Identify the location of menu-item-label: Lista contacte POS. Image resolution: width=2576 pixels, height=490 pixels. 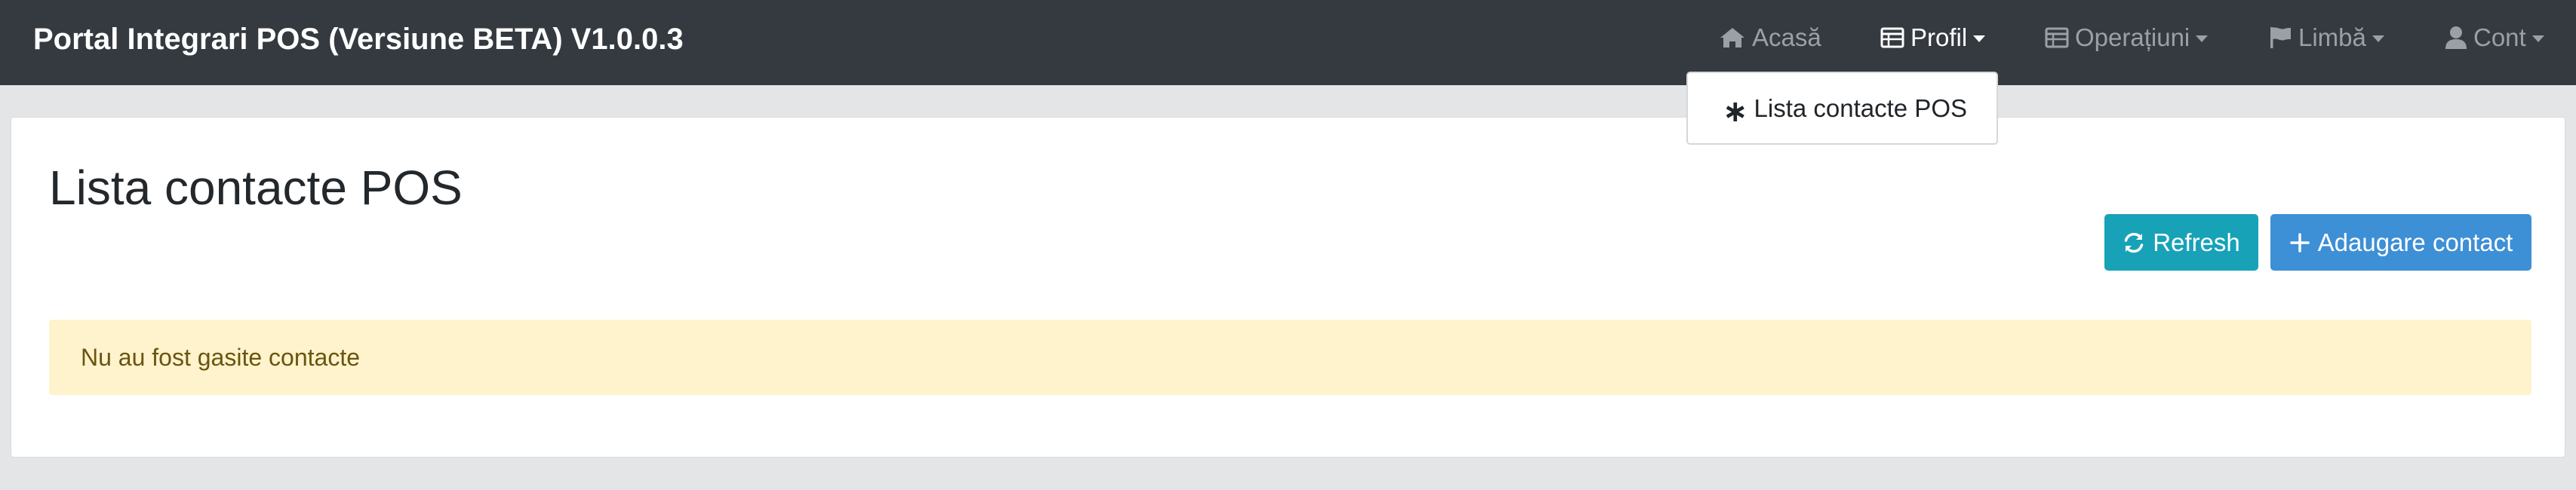
(1860, 107).